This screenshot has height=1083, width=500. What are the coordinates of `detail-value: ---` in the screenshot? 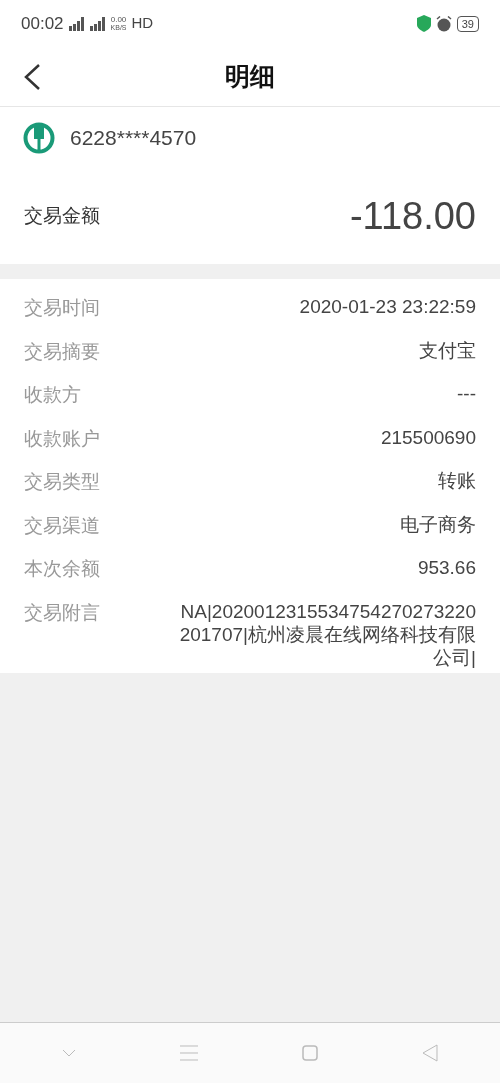 It's located at (466, 393).